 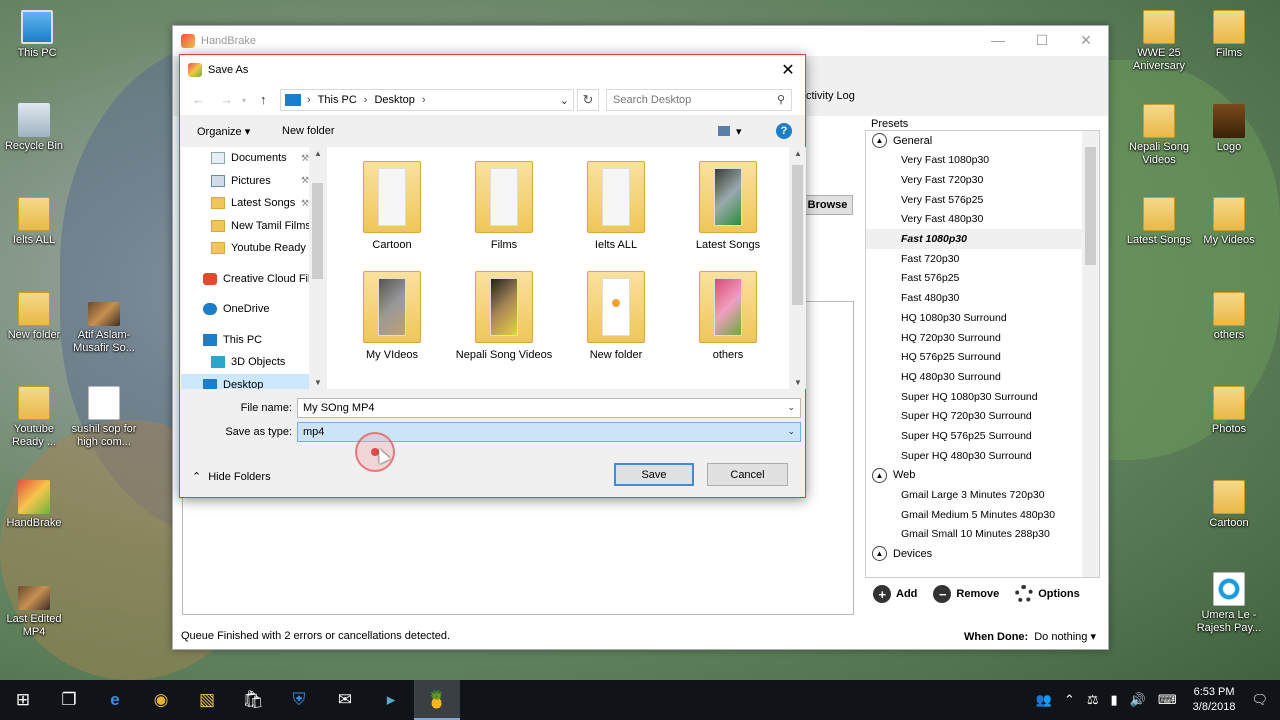 What do you see at coordinates (982, 279) in the screenshot?
I see `preset-item: Fast 576p25` at bounding box center [982, 279].